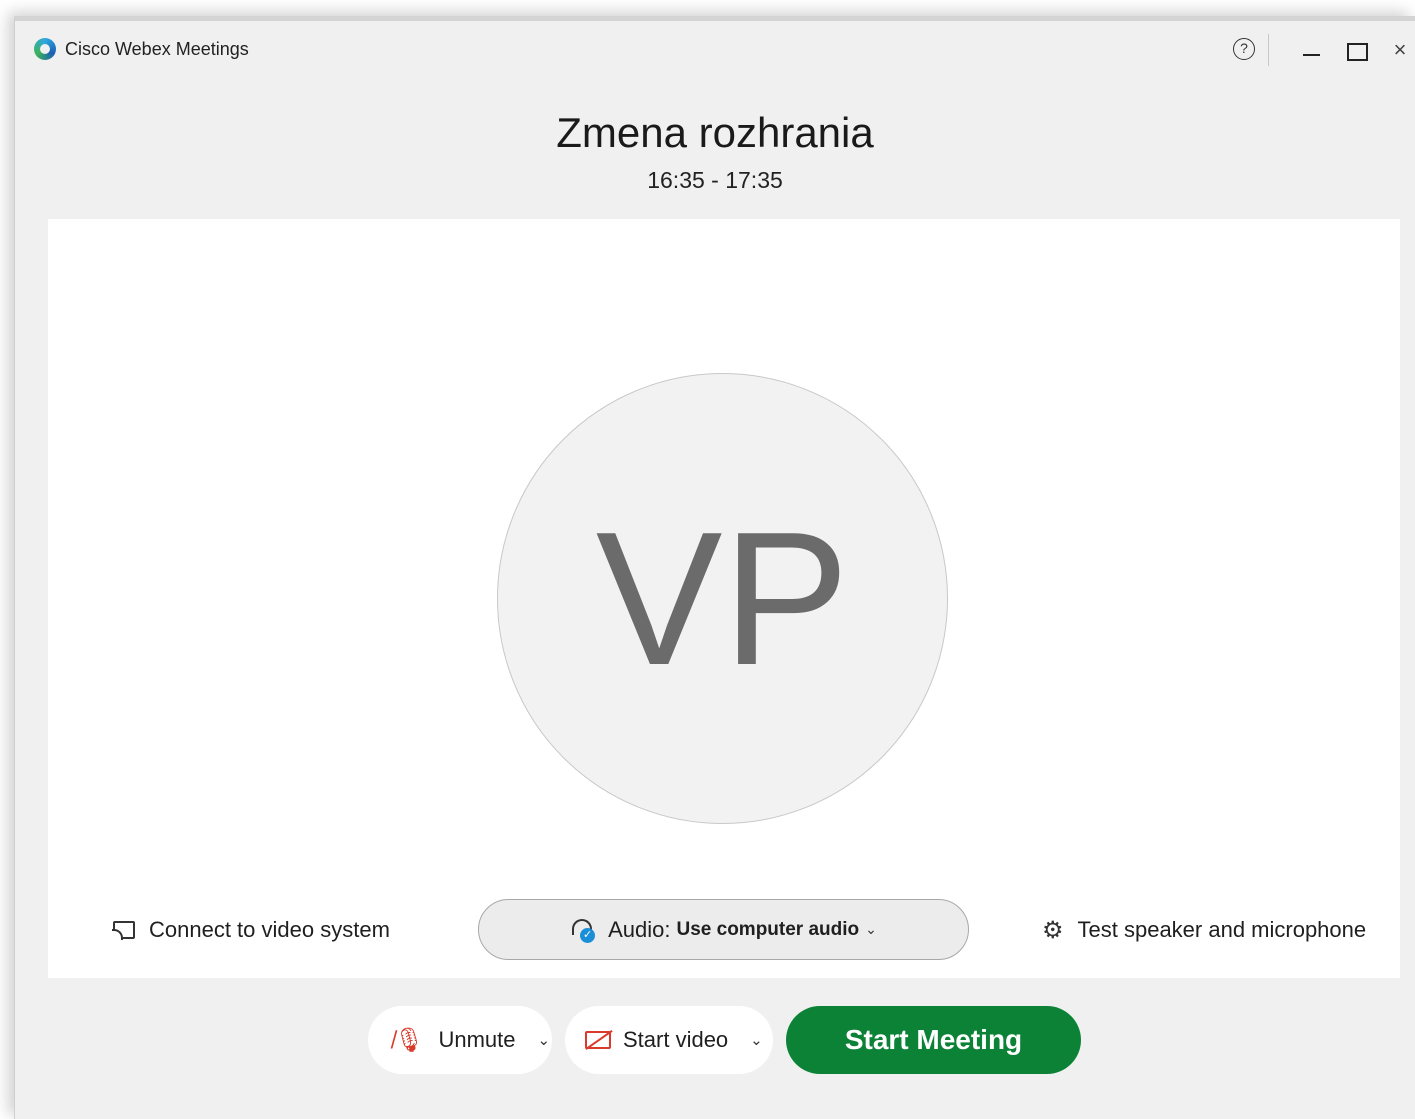 This screenshot has height=1119, width=1415. What do you see at coordinates (1222, 929) in the screenshot?
I see `test-speaker-microphone-label: Test speaker and microphone` at bounding box center [1222, 929].